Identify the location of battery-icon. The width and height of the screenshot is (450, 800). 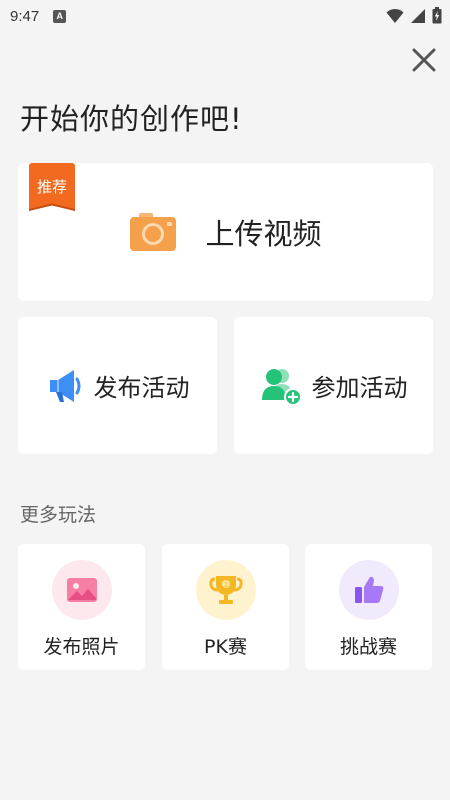
(437, 15).